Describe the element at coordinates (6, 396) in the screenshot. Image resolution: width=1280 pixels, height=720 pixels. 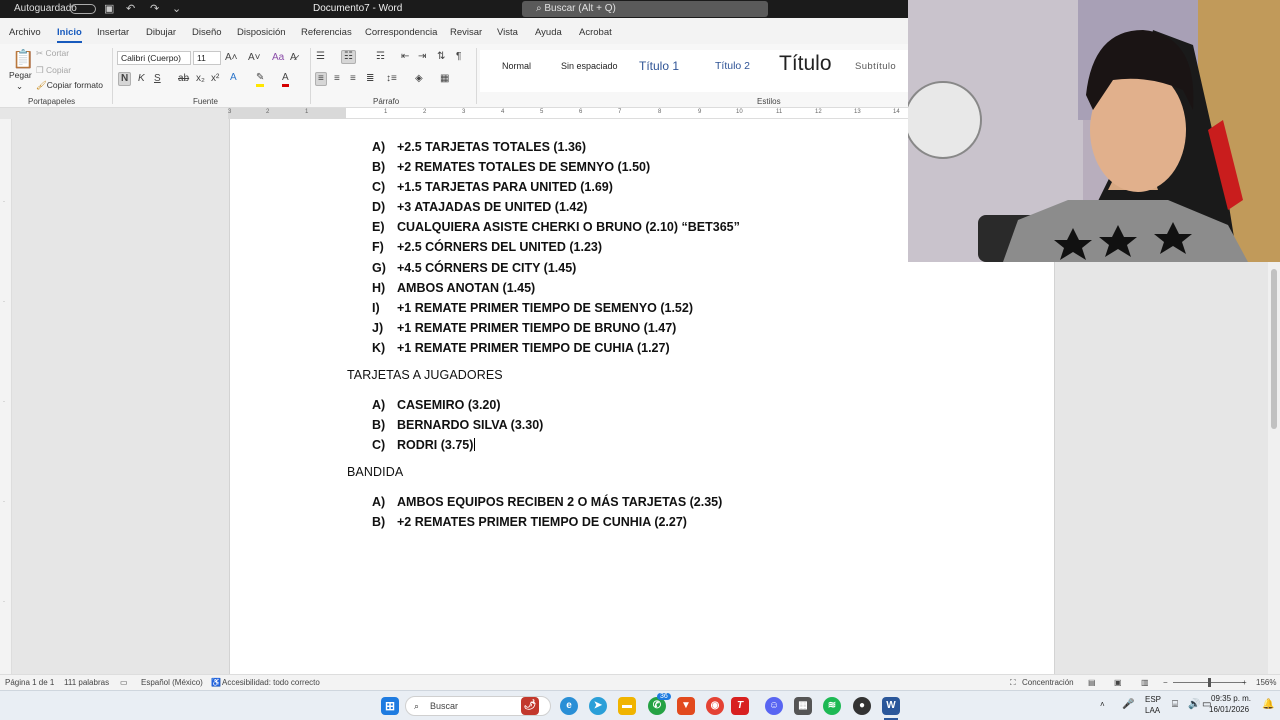
I see `vertical-ruler: · · · · ·` at that location.